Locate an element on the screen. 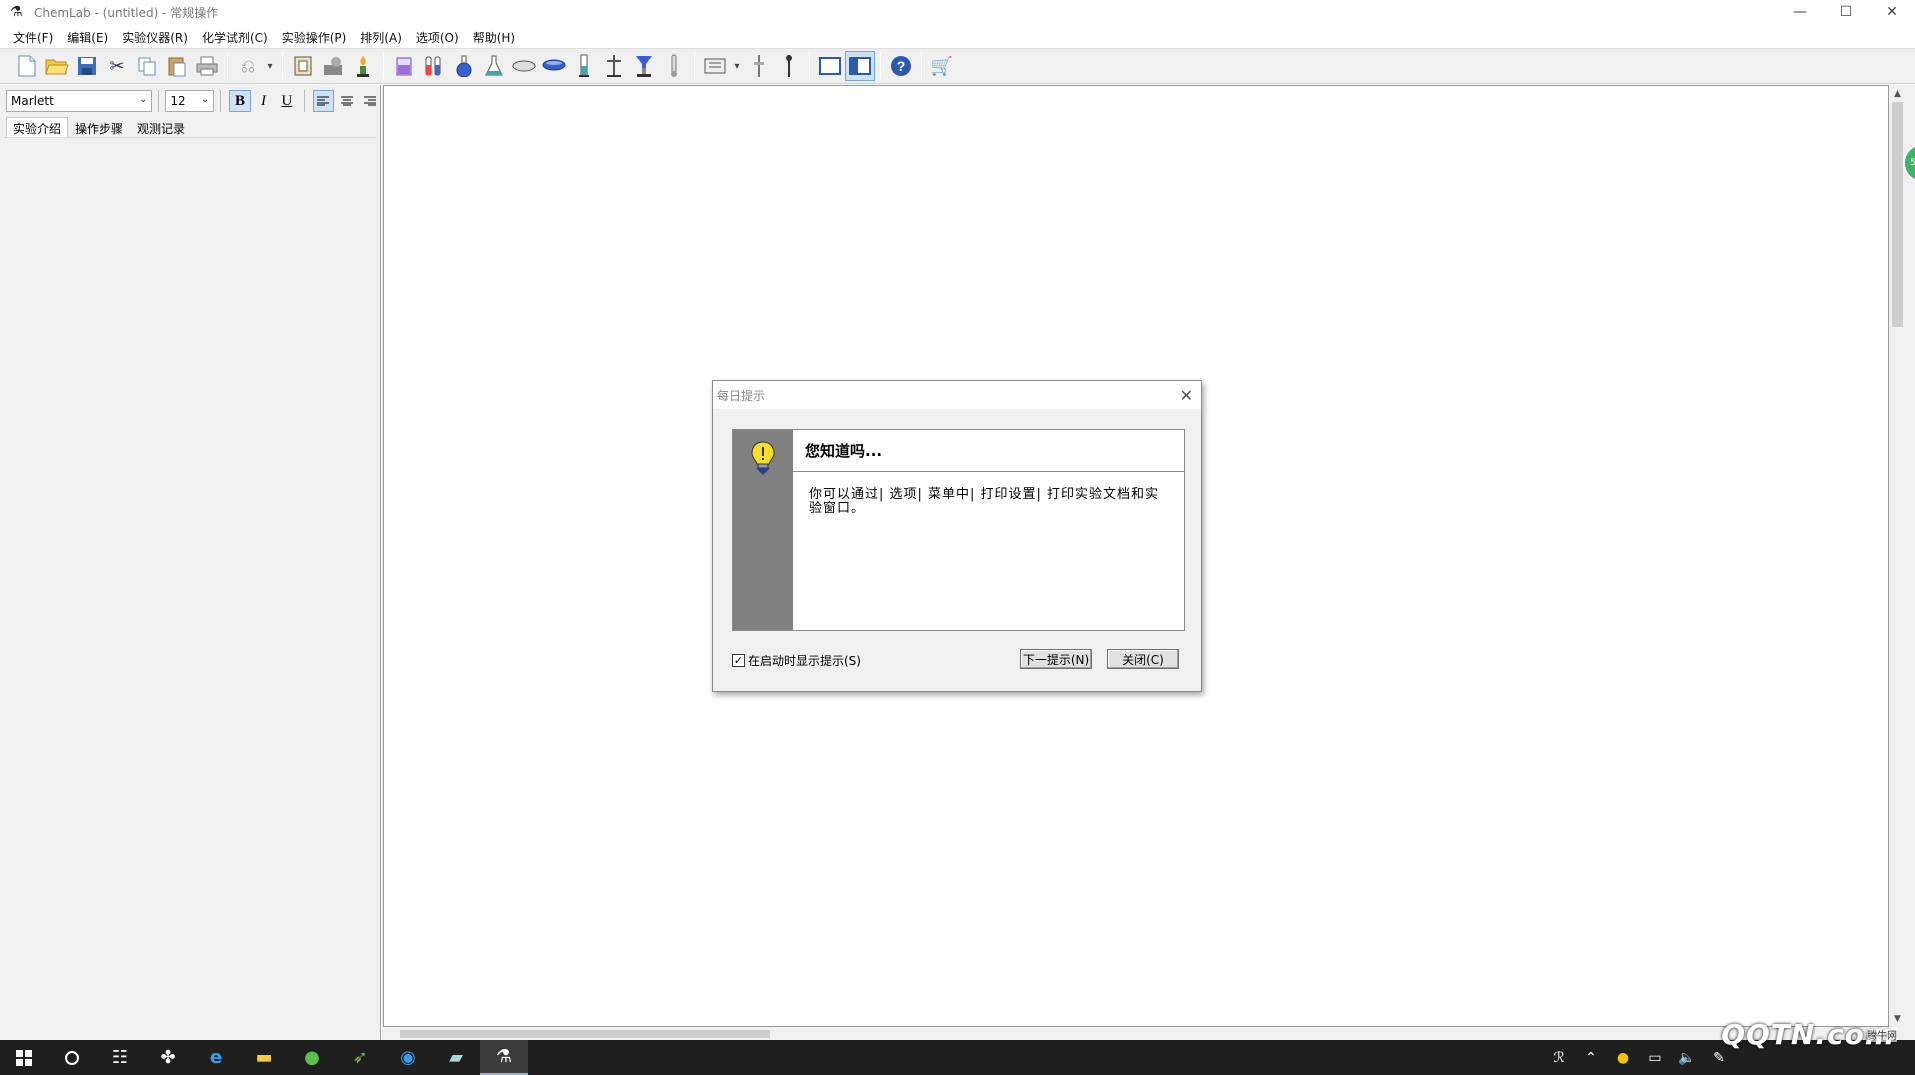 This screenshot has width=1915, height=1075. menu-apparatus: 实验仪器(R) is located at coordinates (155, 37).